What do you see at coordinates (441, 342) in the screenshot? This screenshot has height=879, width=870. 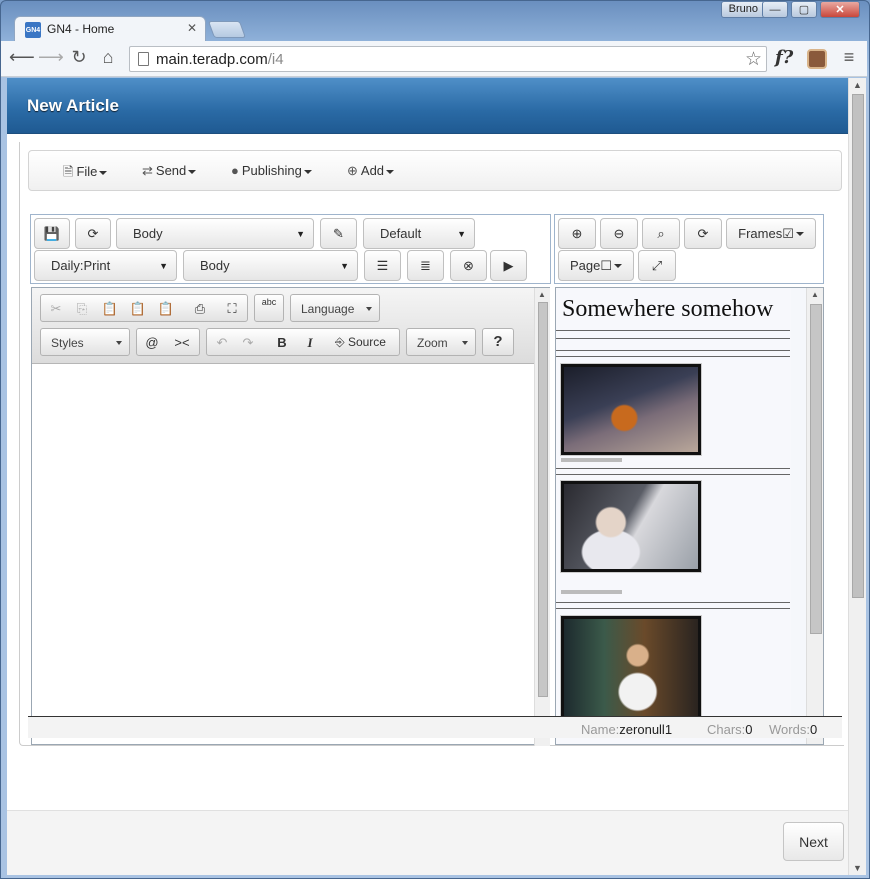 I see `zoom-select: Zoom` at bounding box center [441, 342].